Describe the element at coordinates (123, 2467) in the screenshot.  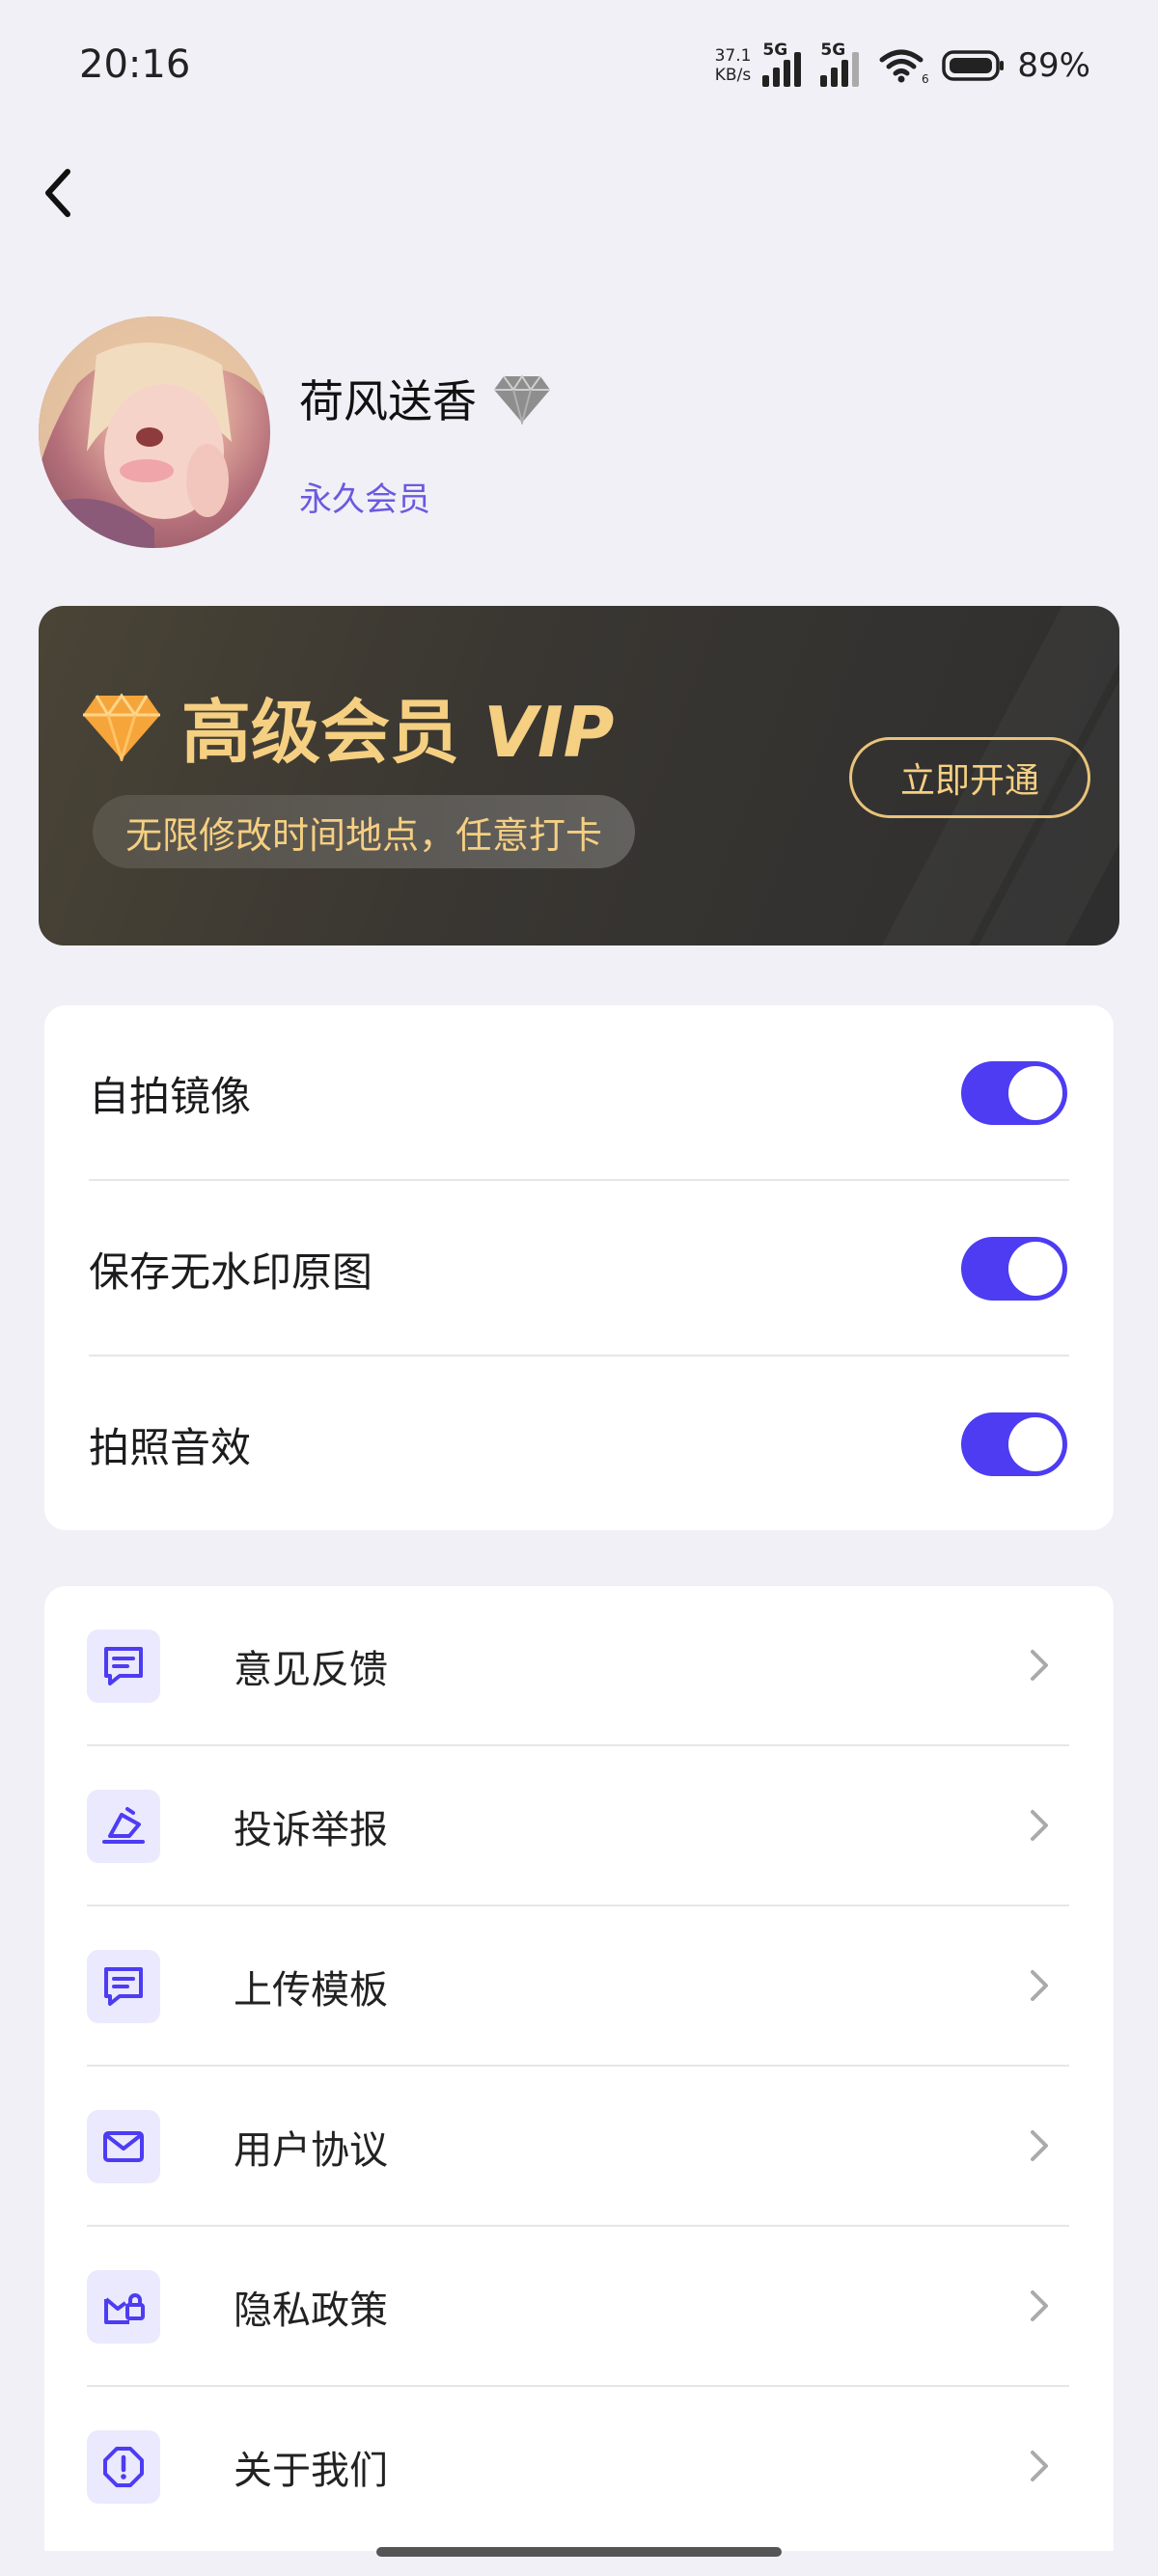
I see `info-icon` at that location.